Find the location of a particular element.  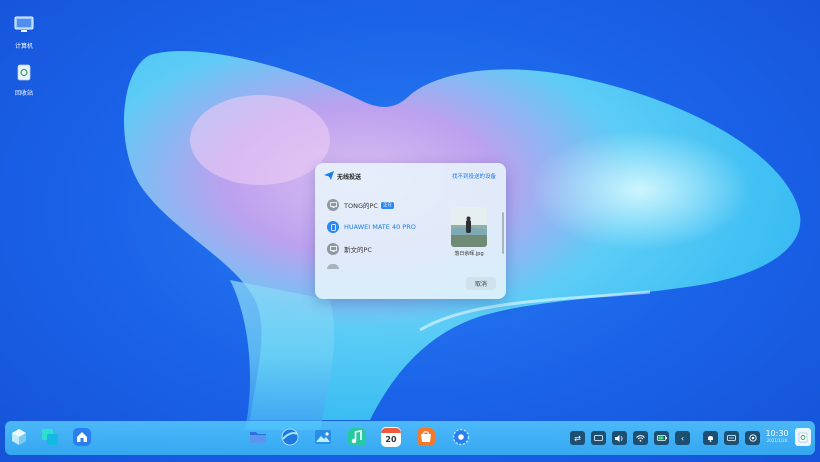

launcher-icon is located at coordinates (19, 437).